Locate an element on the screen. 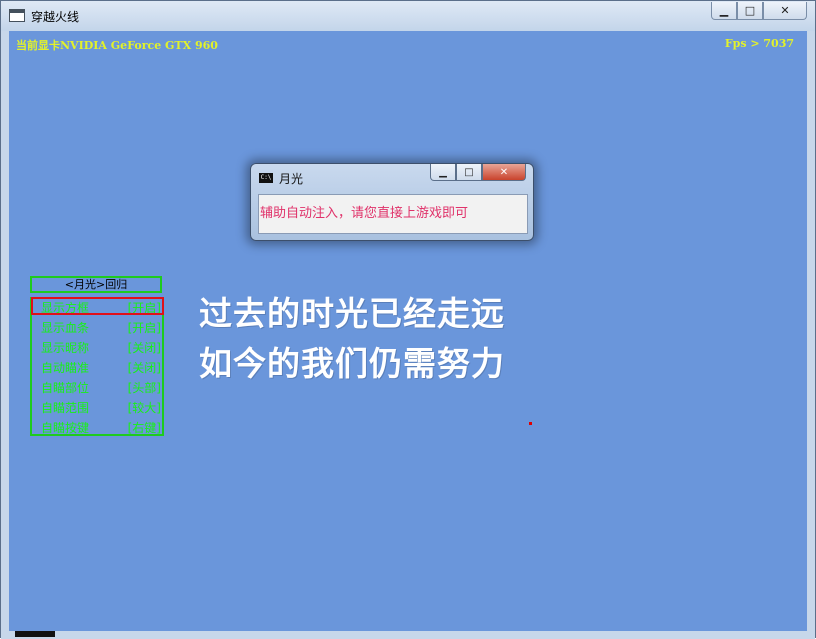 Image resolution: width=816 pixels, height=639 pixels. cheat-menu-header: <月光>回归 is located at coordinates (96, 284).